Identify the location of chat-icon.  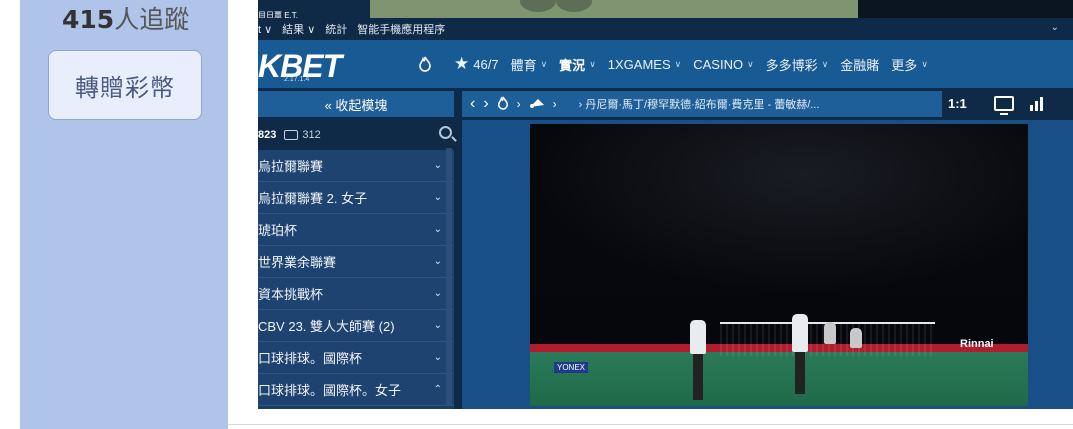
(291, 135).